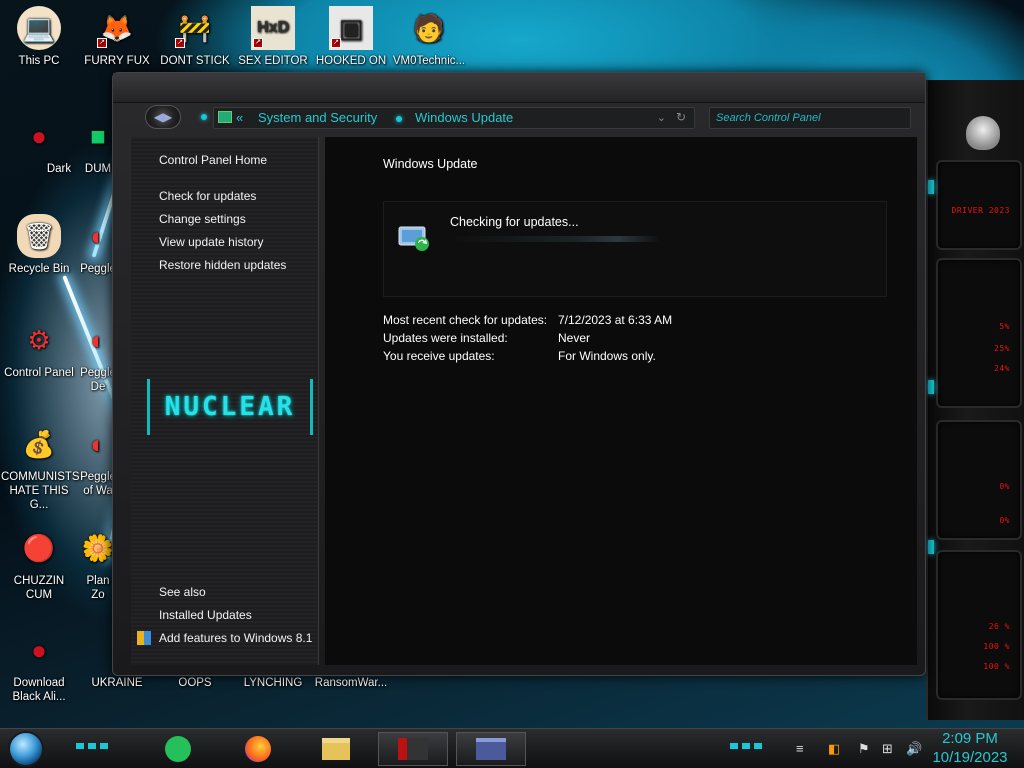  What do you see at coordinates (864, 749) in the screenshot?
I see `action-center-flag-icon: ⚑` at bounding box center [864, 749].